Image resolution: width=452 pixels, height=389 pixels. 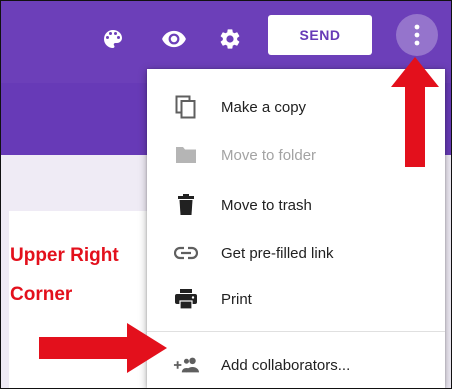 I want to click on more-vert-icon, so click(x=417, y=35).